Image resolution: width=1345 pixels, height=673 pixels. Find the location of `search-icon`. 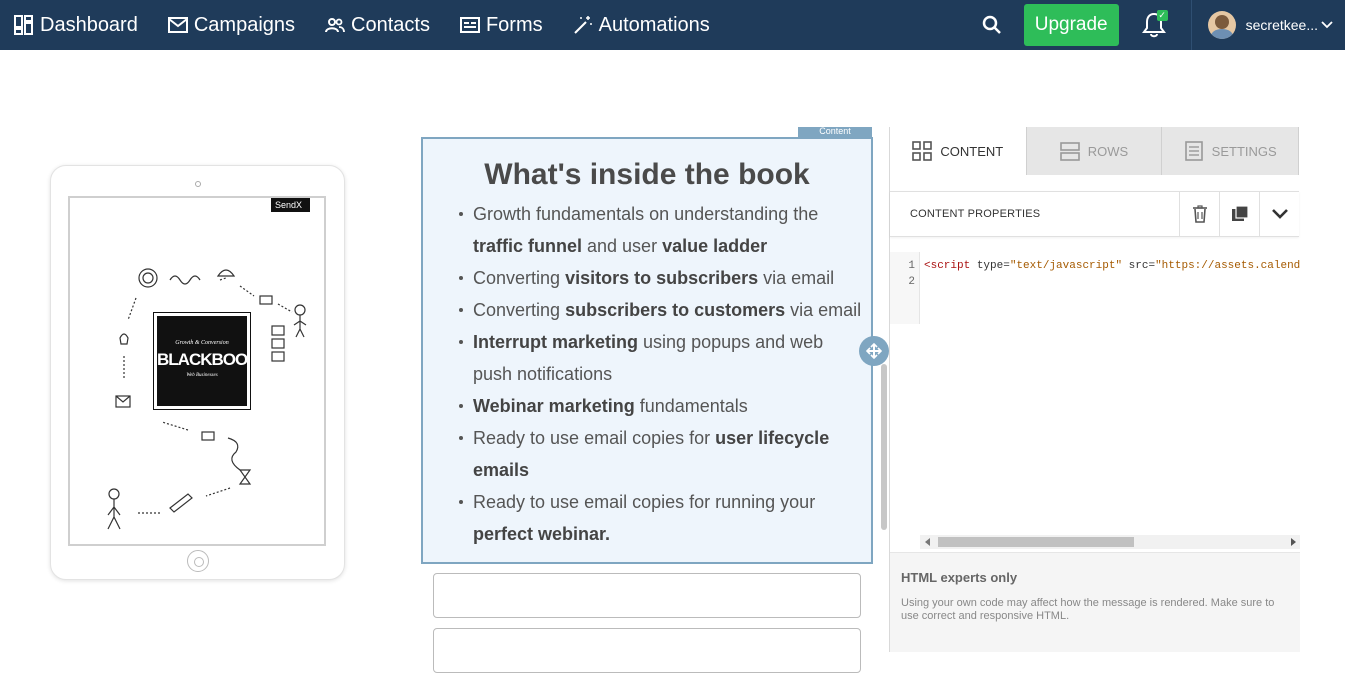

search-icon is located at coordinates (991, 24).